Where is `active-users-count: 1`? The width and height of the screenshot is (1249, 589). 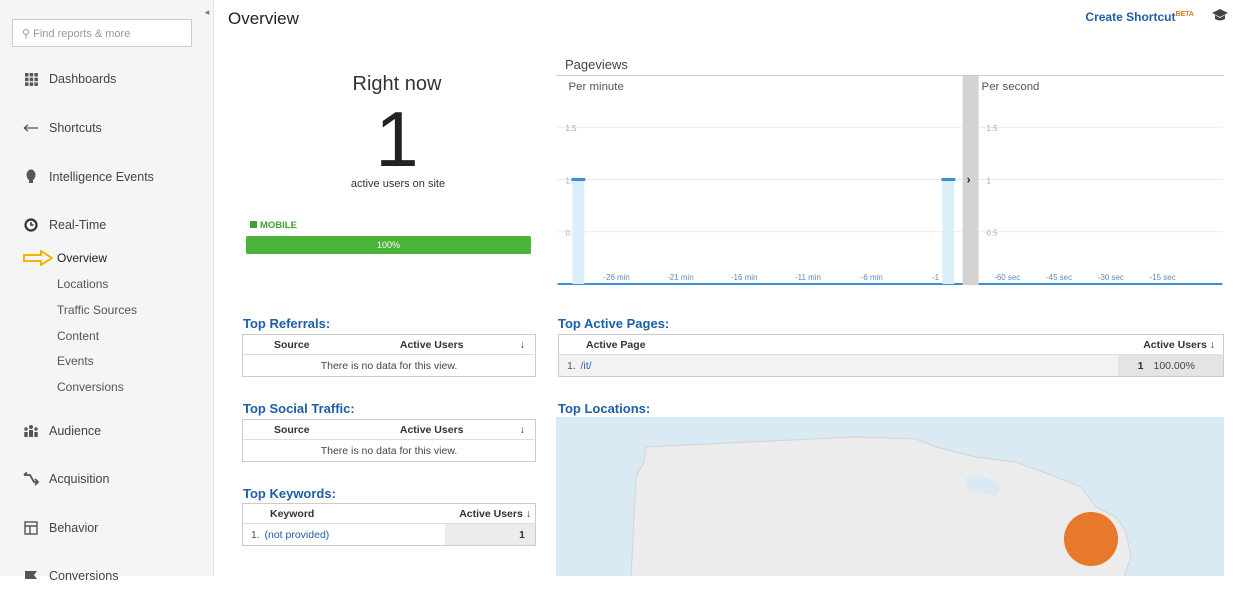 active-users-count: 1 is located at coordinates (397, 139).